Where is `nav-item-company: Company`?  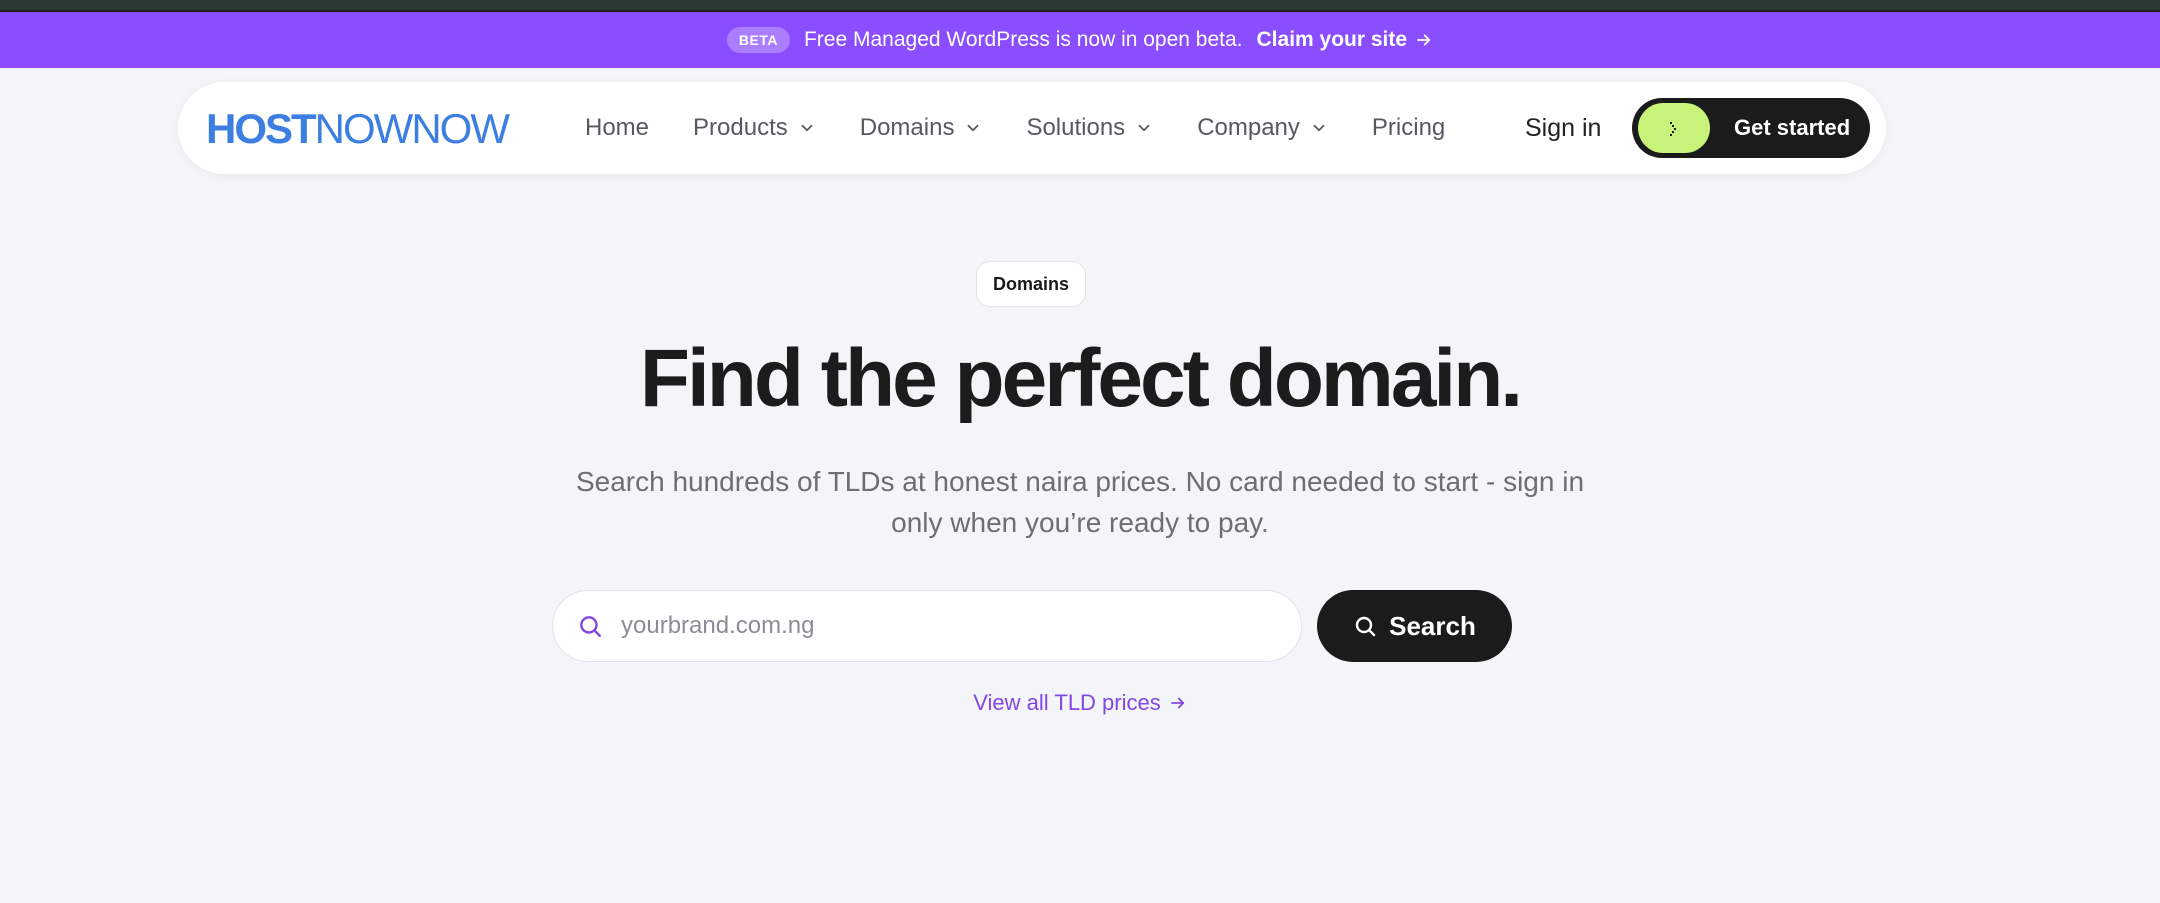 nav-item-company: Company is located at coordinates (1262, 128).